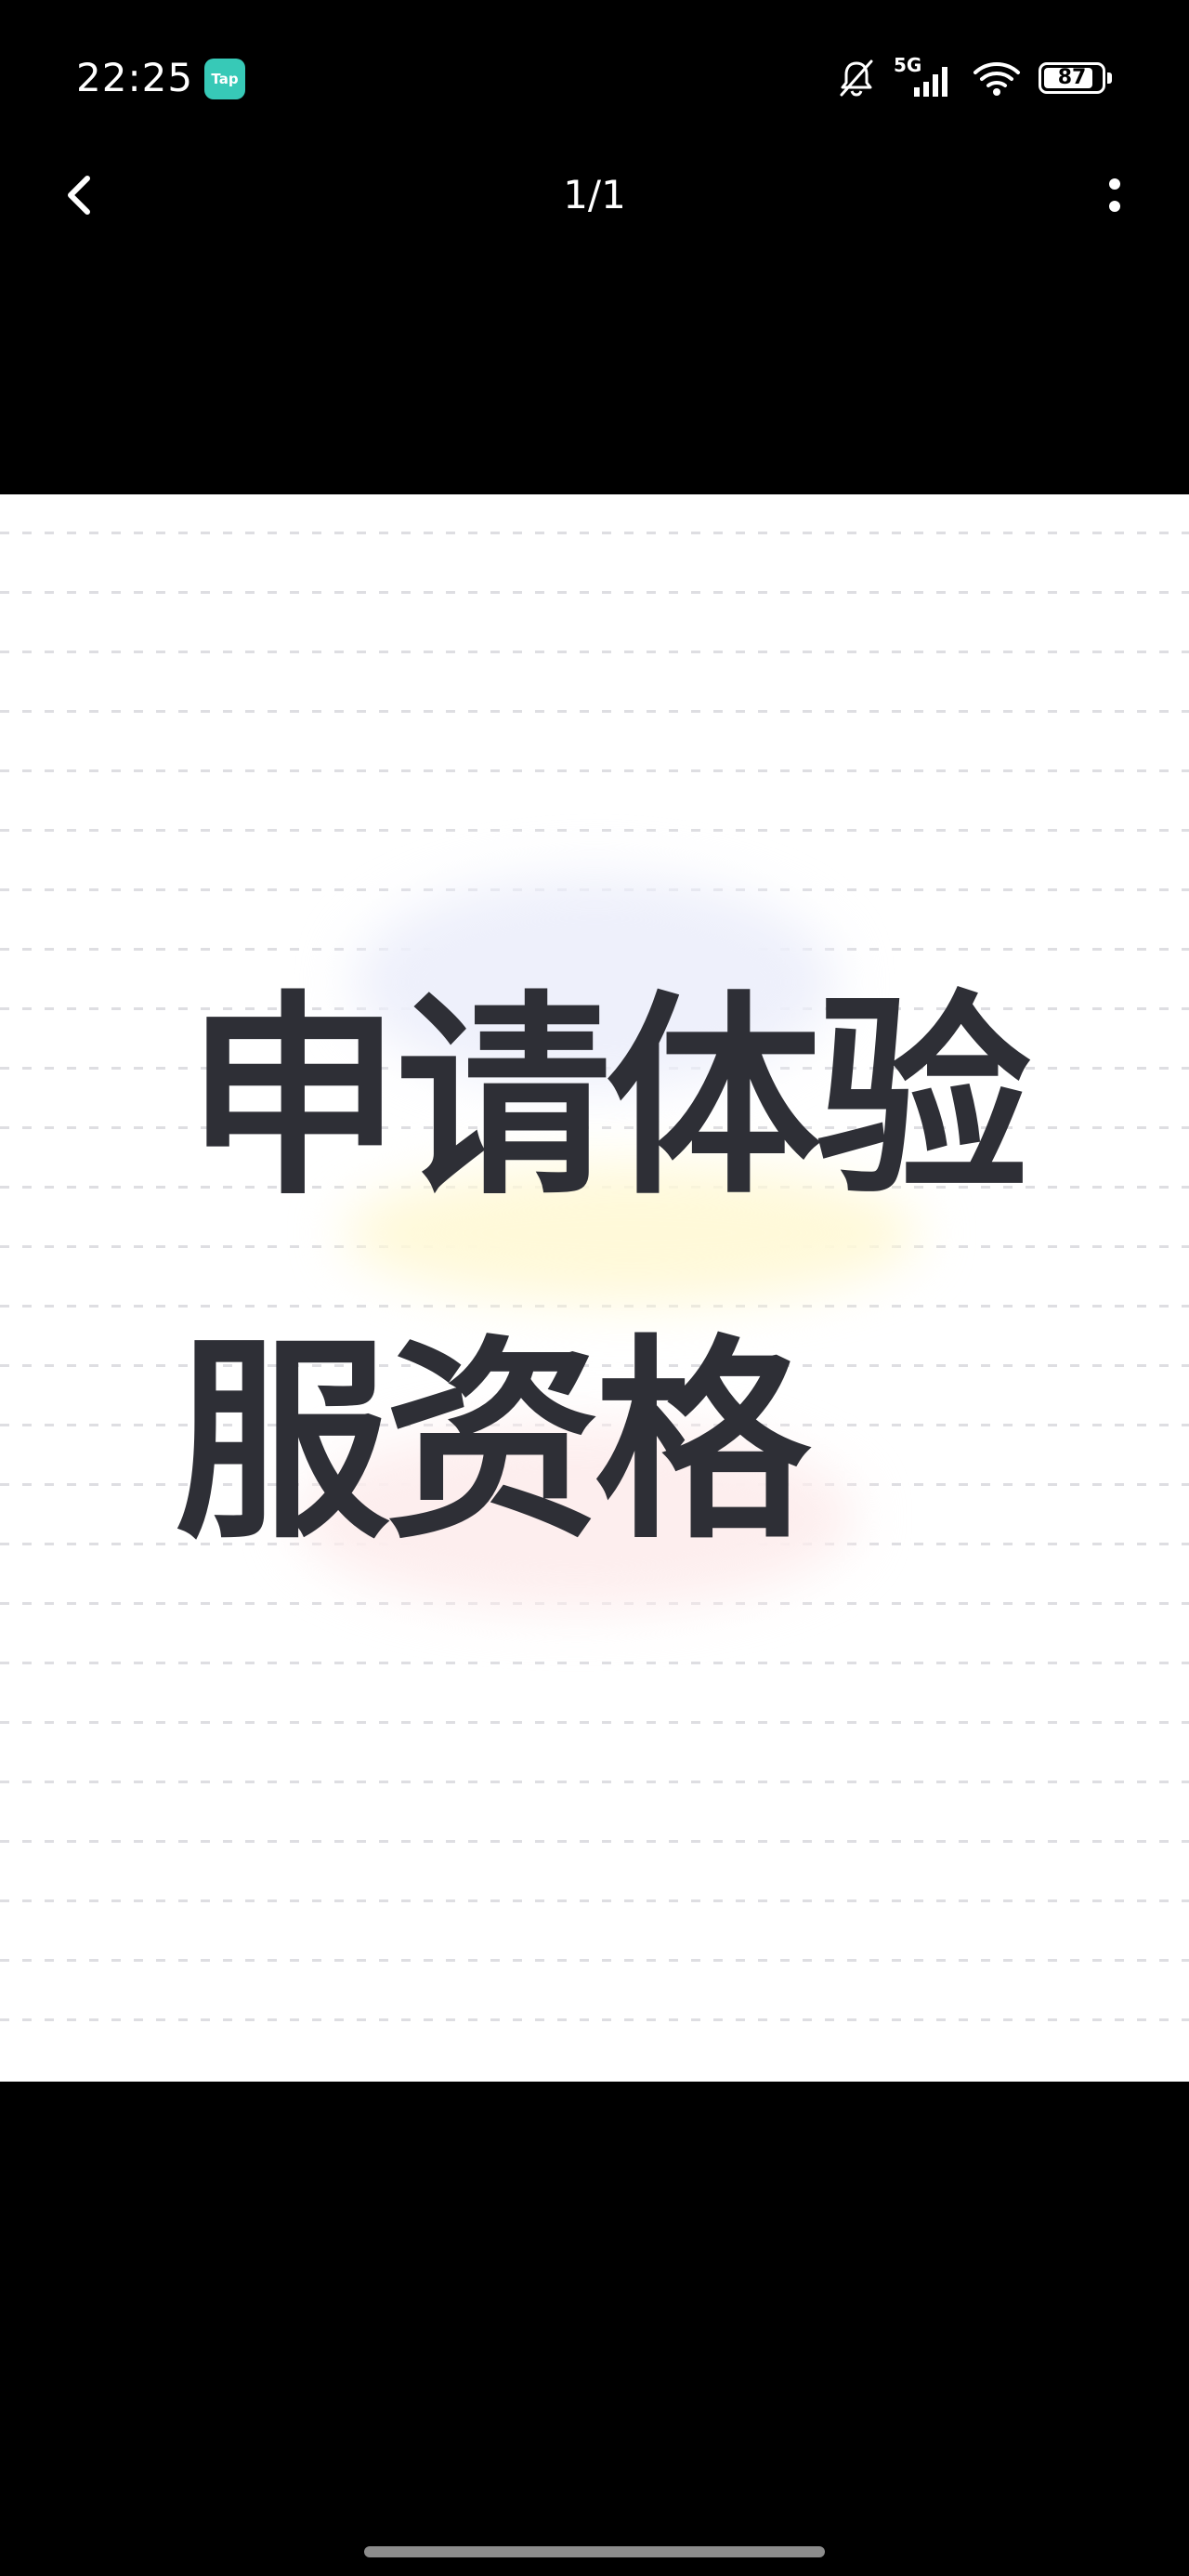 Image resolution: width=1189 pixels, height=2576 pixels. What do you see at coordinates (224, 79) in the screenshot?
I see `tap-app-icon: Tap` at bounding box center [224, 79].